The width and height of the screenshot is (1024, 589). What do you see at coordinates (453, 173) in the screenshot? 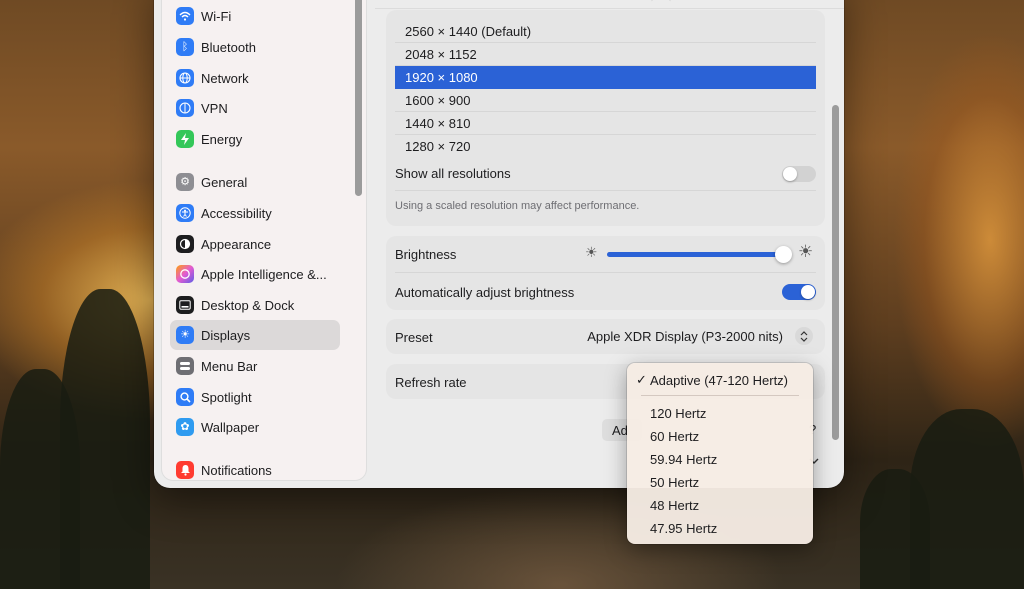
I see `show-all-resolutions-label: Show all resolutions` at bounding box center [453, 173].